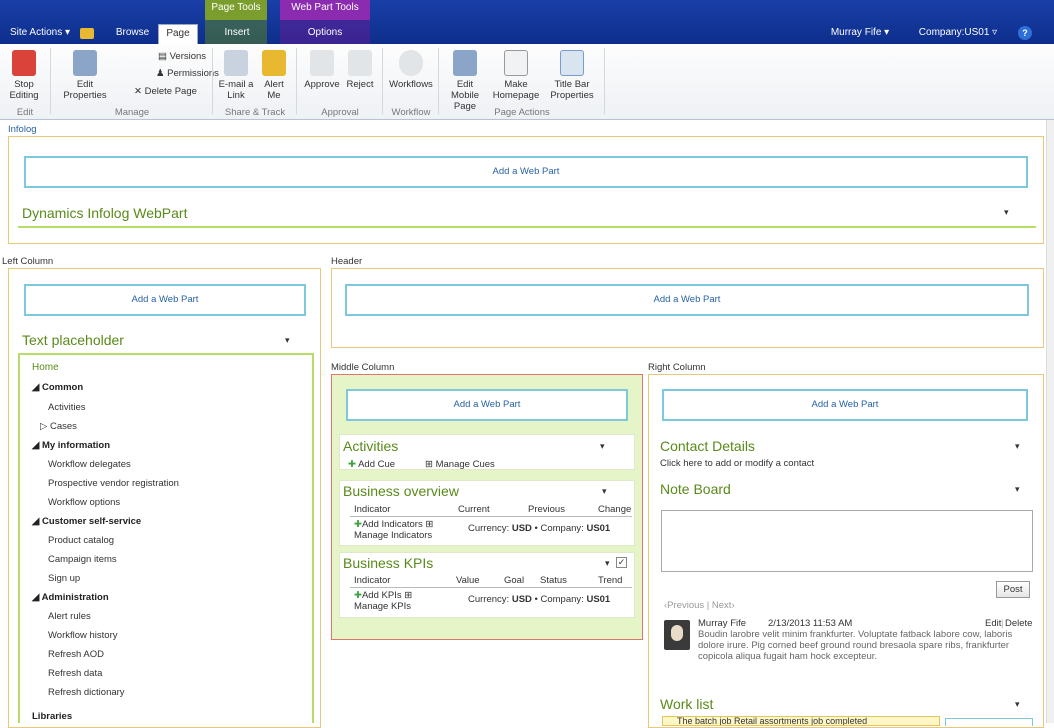  What do you see at coordinates (360, 63) in the screenshot?
I see `reject-icon` at bounding box center [360, 63].